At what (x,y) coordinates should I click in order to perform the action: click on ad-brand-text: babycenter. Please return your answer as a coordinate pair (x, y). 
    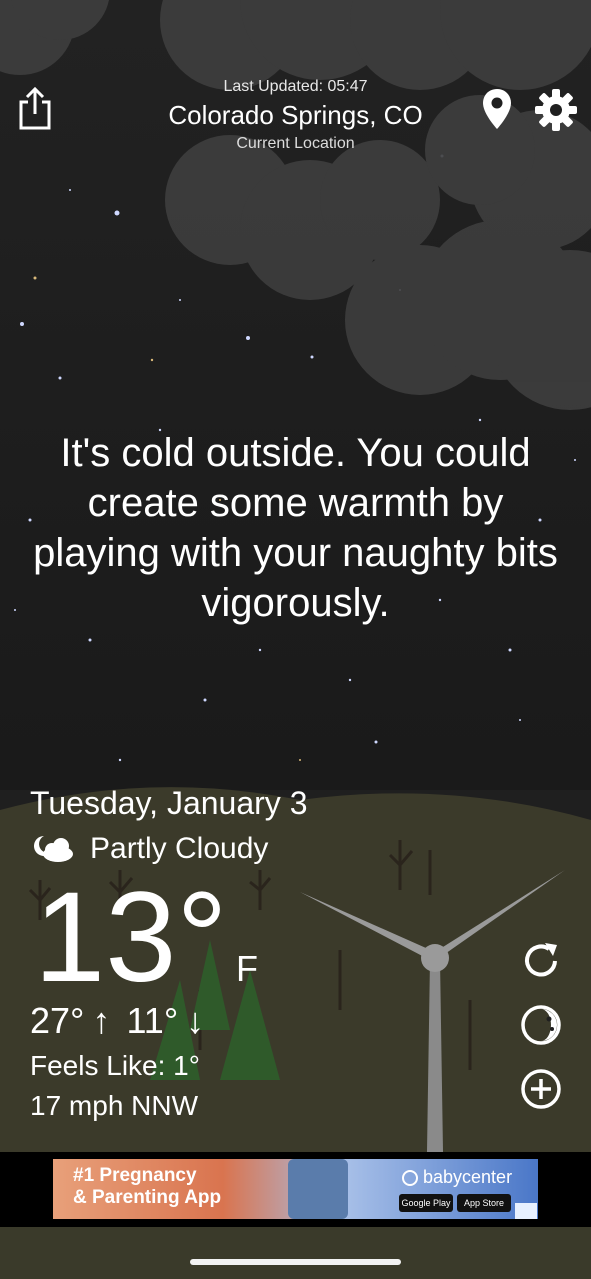
    Looking at the image, I should click on (468, 1177).